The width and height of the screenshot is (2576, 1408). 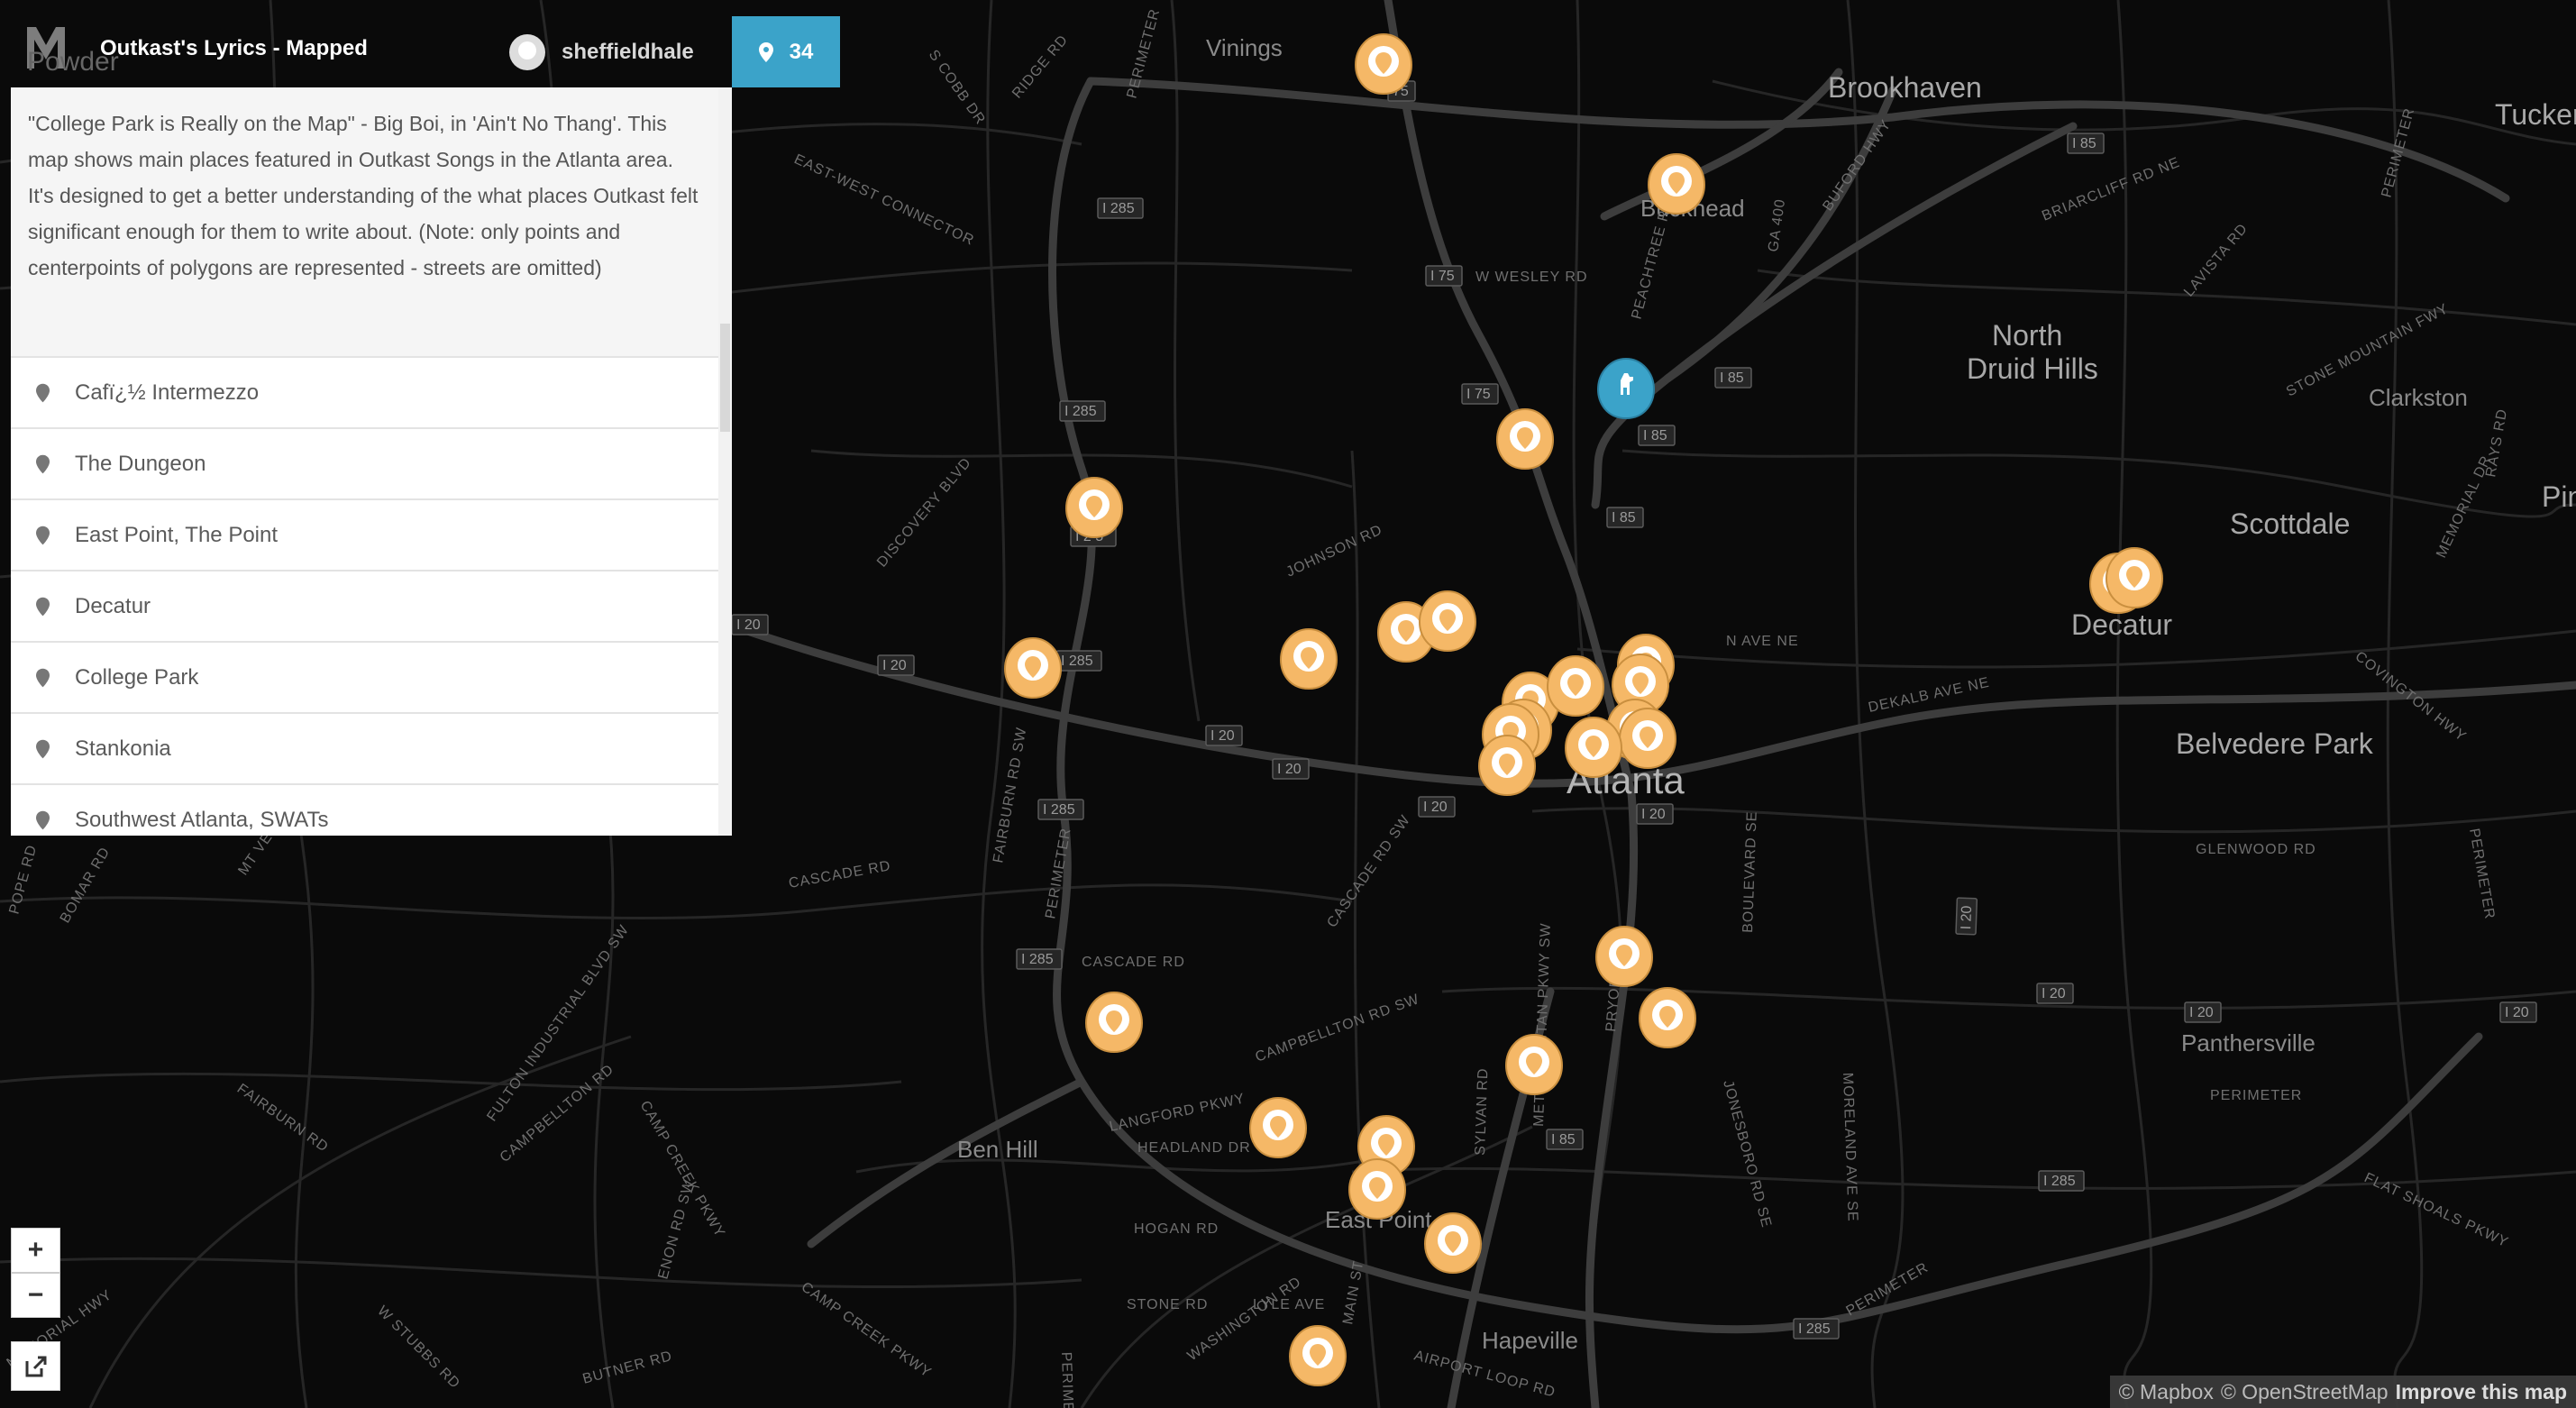 What do you see at coordinates (113, 605) in the screenshot?
I see `list-item-label: Decatur` at bounding box center [113, 605].